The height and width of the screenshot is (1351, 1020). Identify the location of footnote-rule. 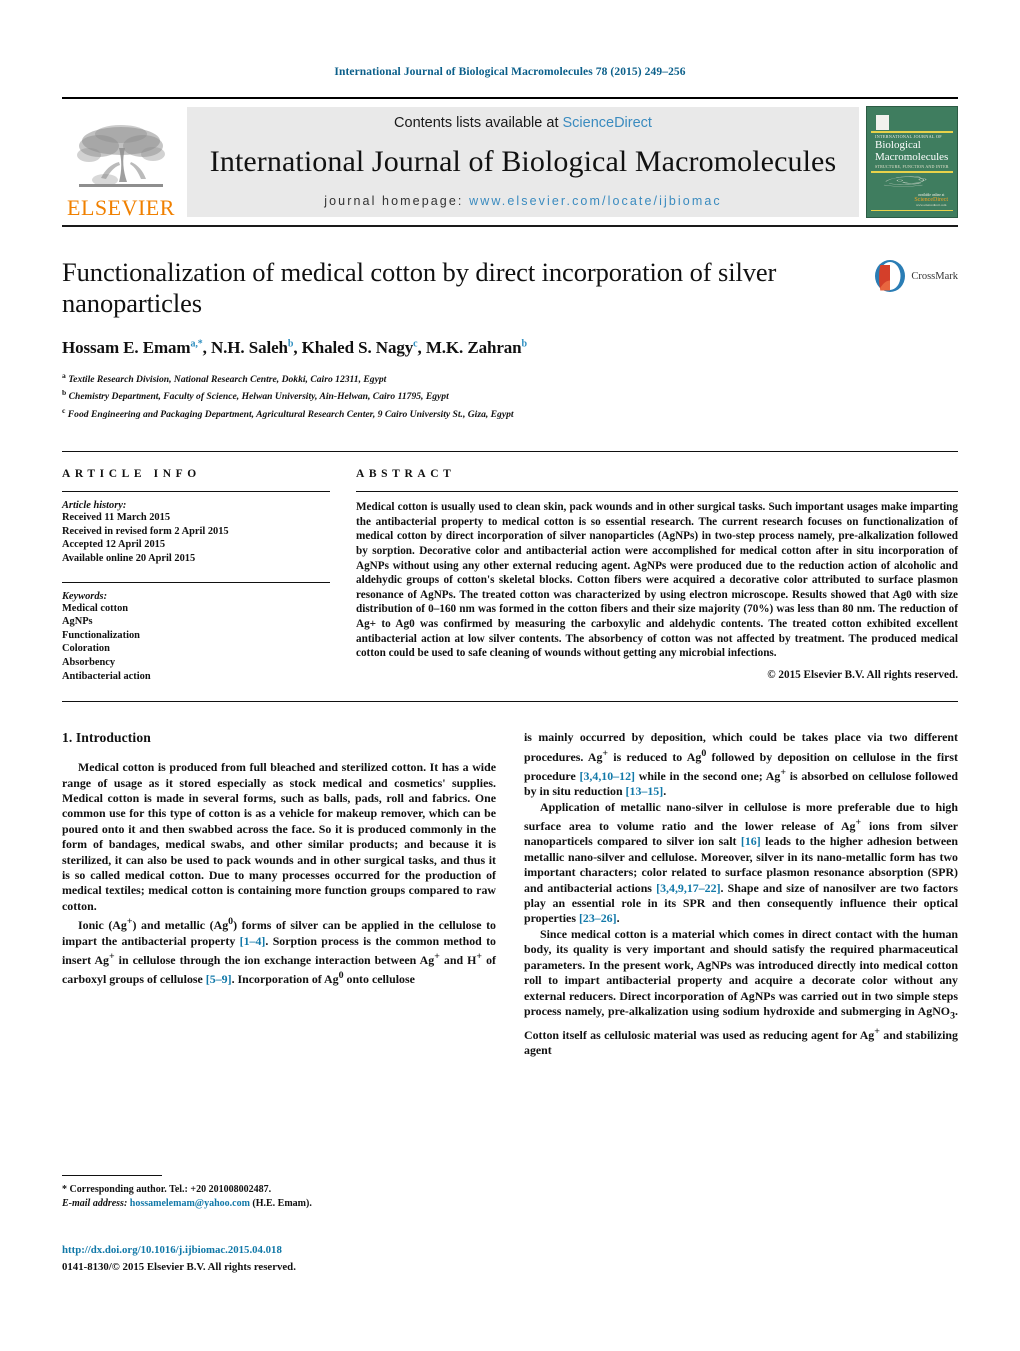
(112, 1175).